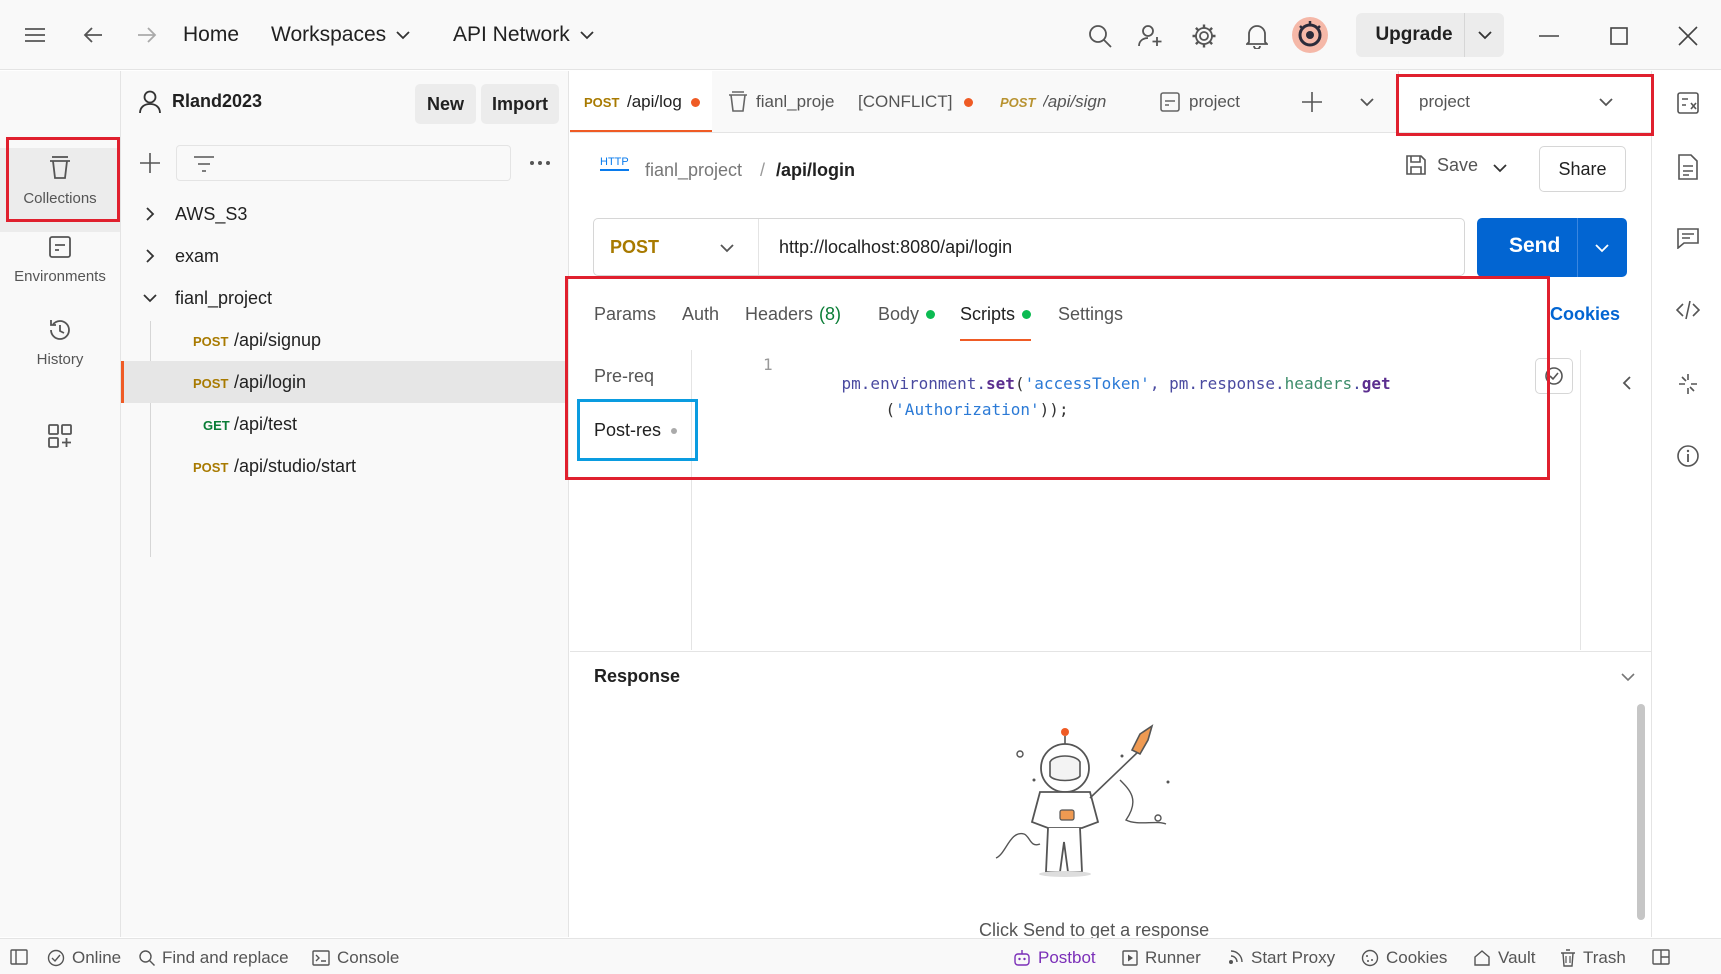  What do you see at coordinates (860, 35) in the screenshot?
I see `title-bar: Home Workspaces API Network Upgrade` at bounding box center [860, 35].